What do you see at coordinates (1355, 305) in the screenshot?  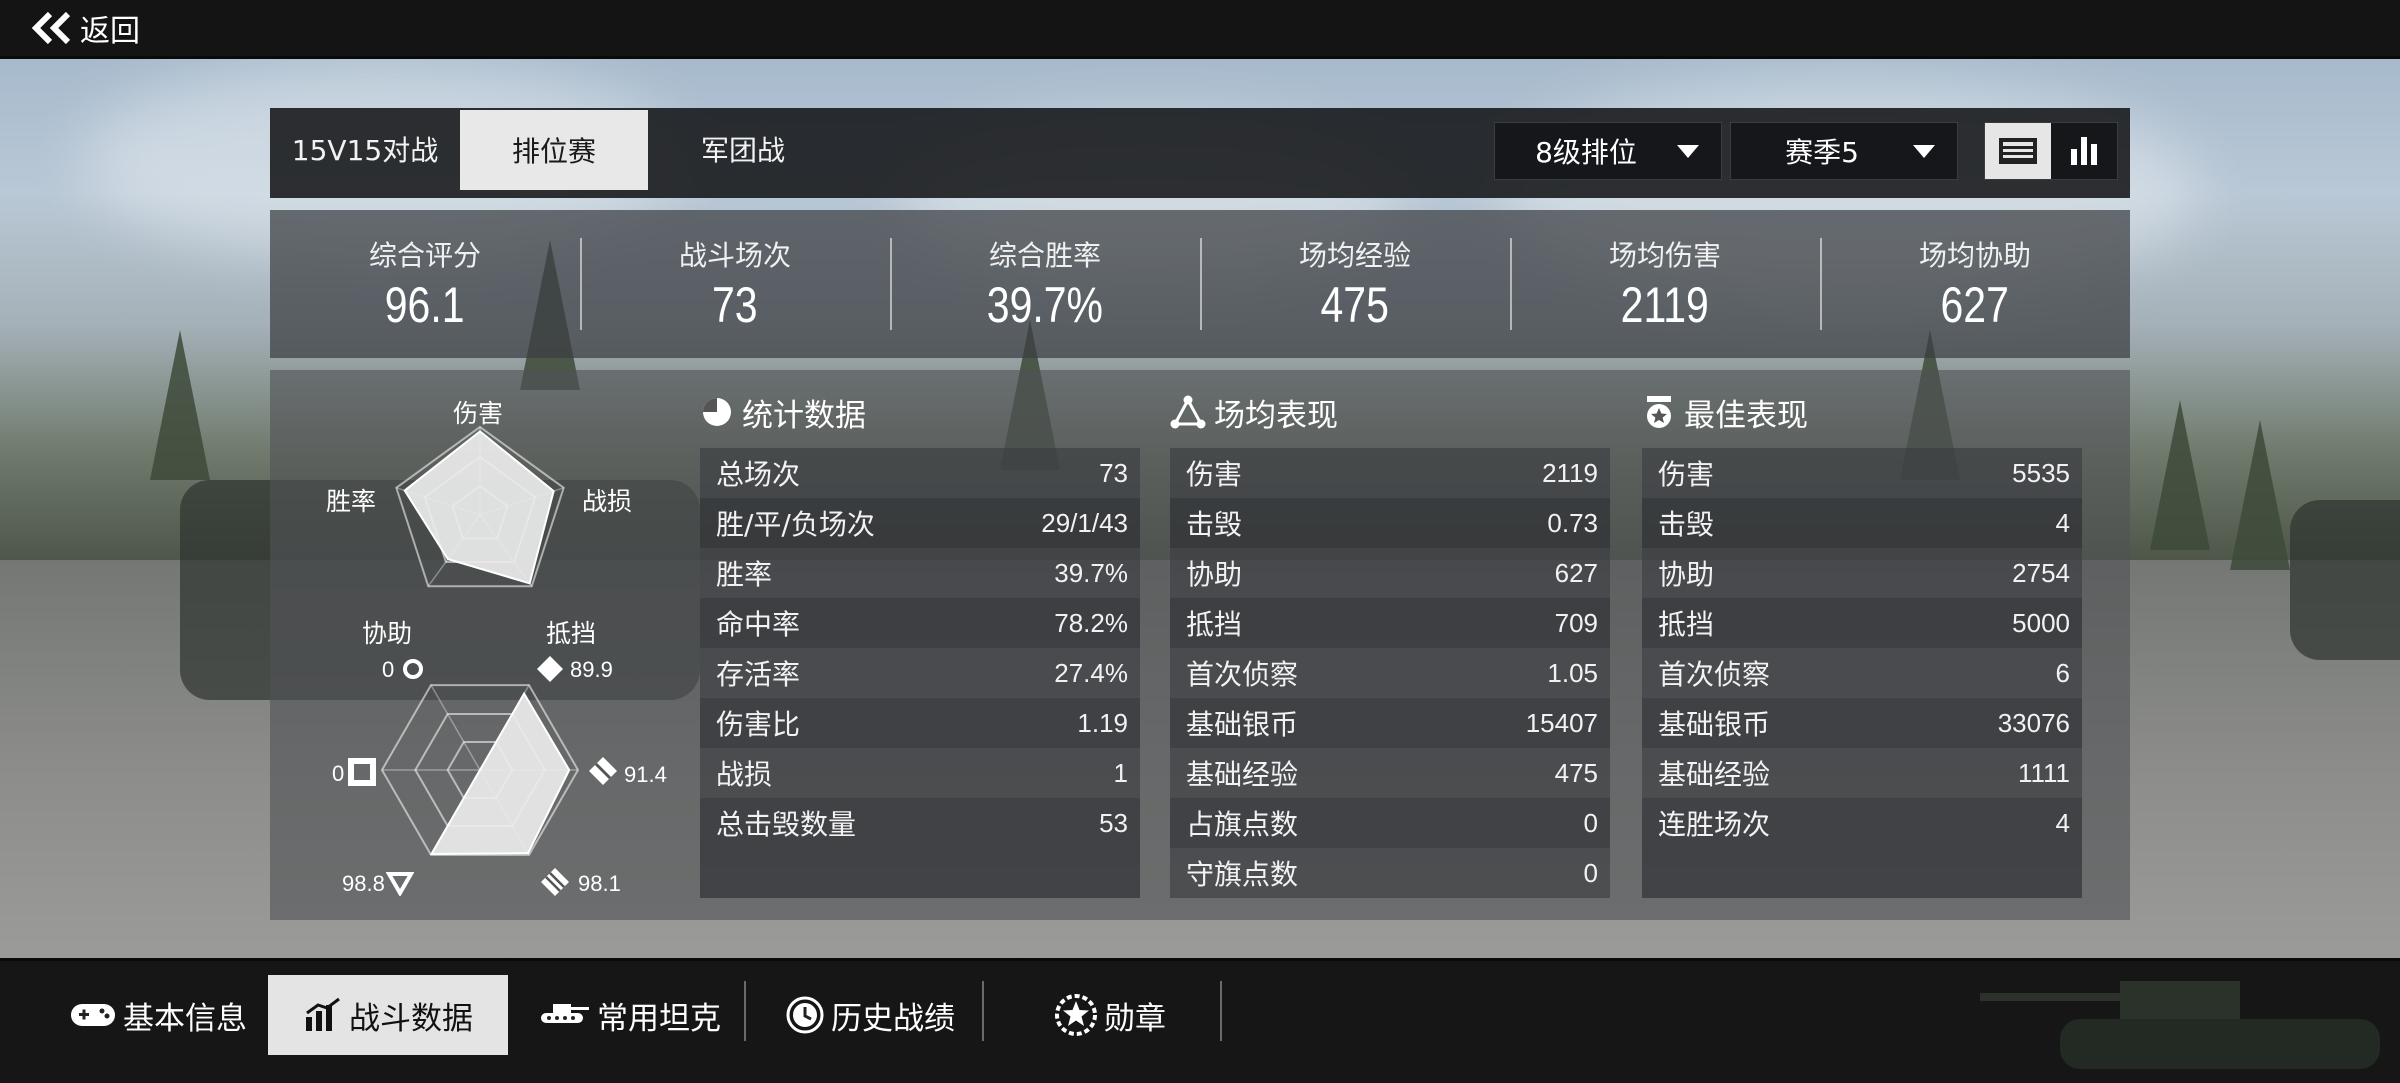 I see `summary-value: 475` at bounding box center [1355, 305].